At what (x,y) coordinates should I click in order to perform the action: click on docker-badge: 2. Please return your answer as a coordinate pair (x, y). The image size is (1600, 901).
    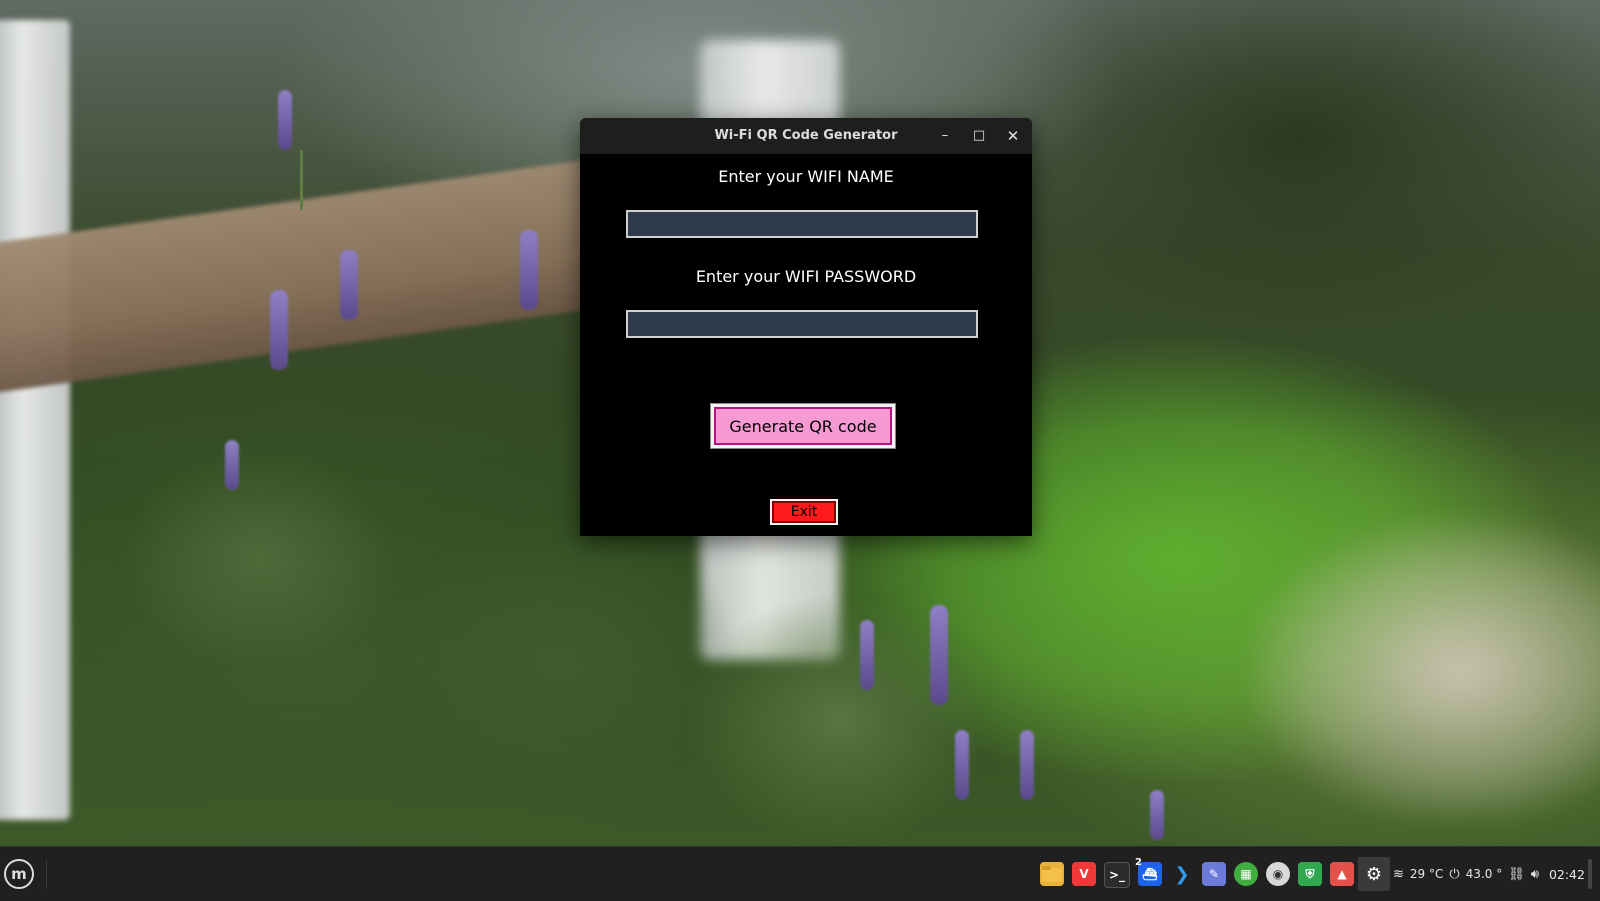
    Looking at the image, I should click on (1138, 862).